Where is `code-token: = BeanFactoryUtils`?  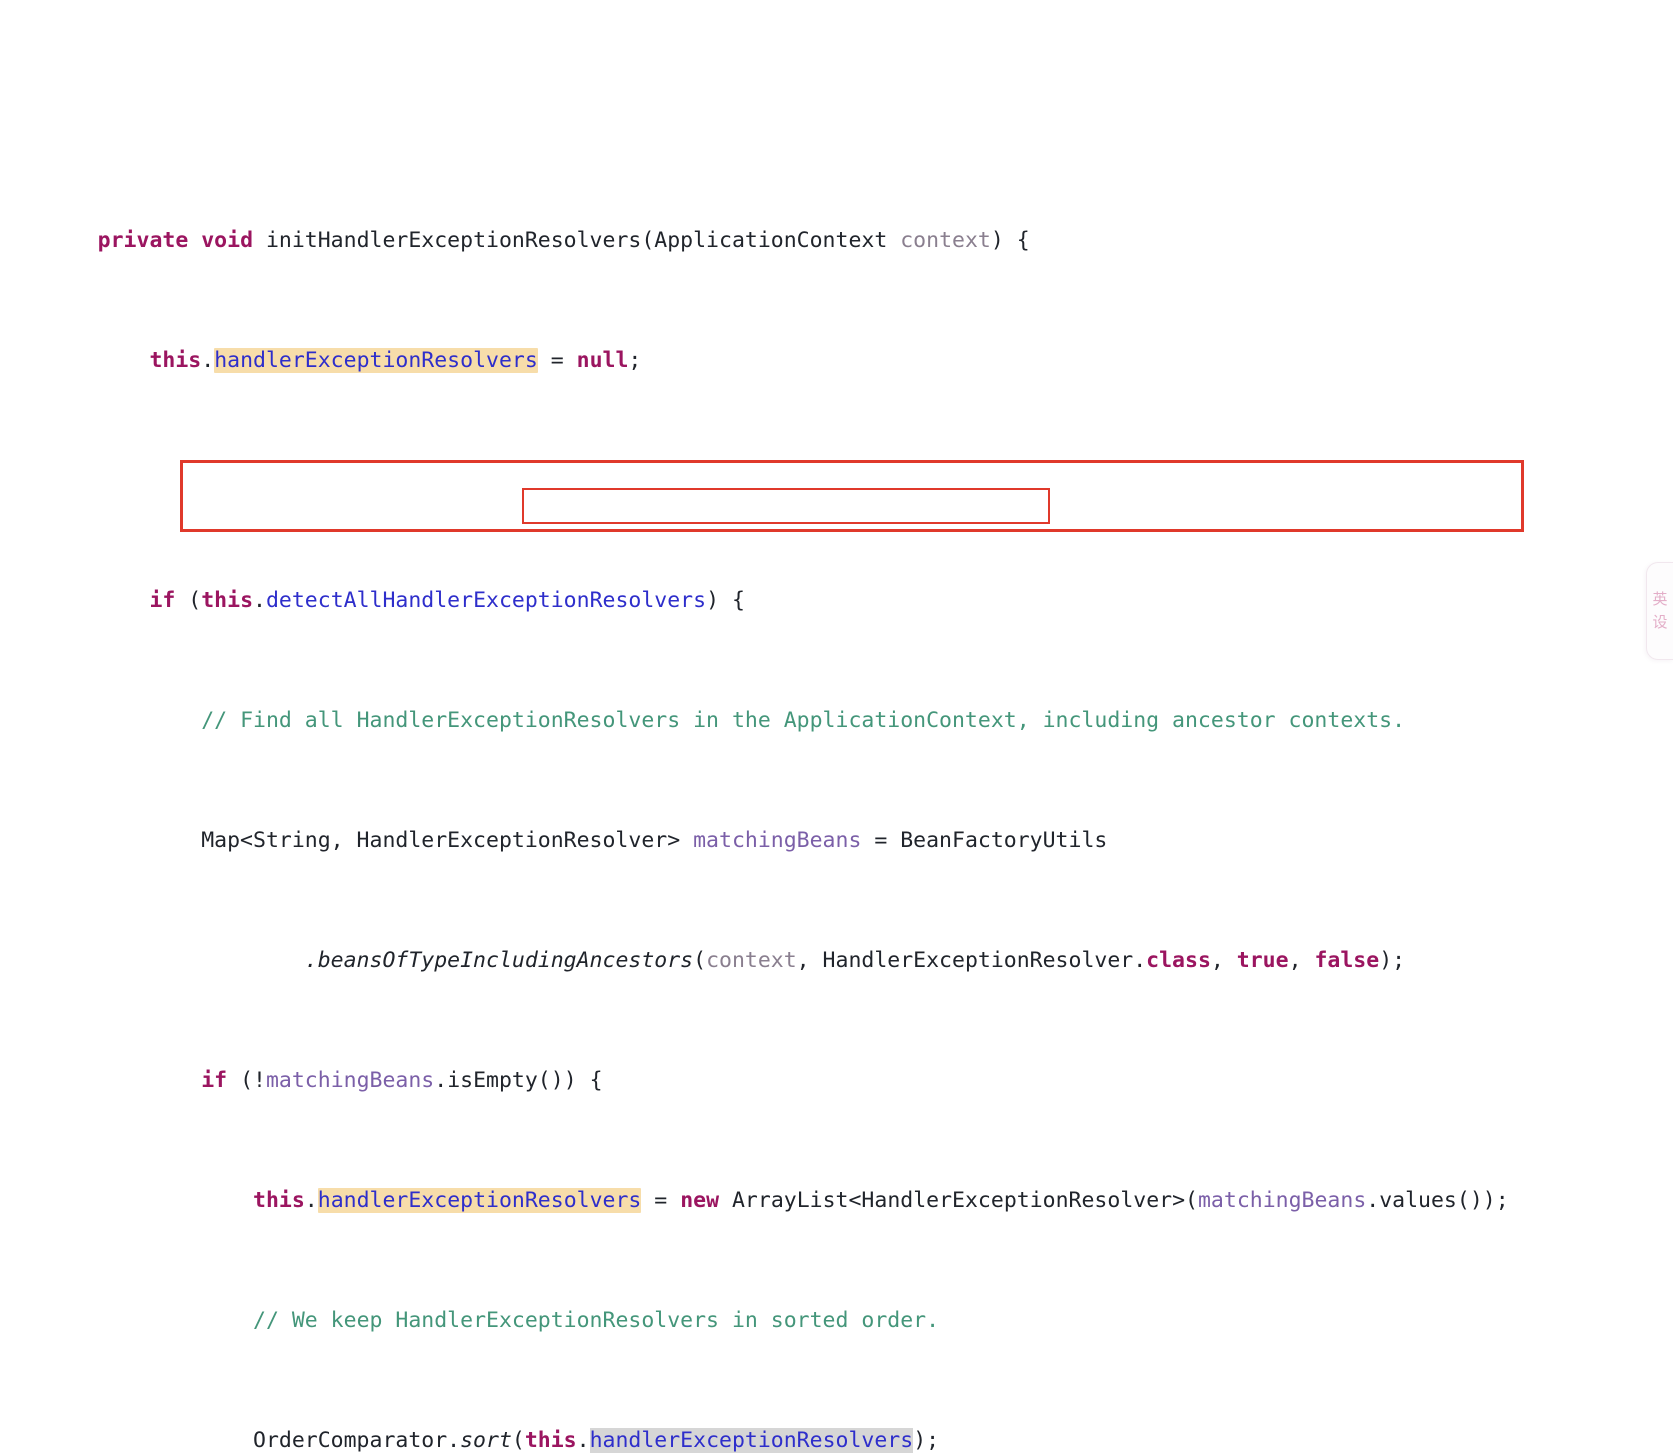
code-token: = BeanFactoryUtils is located at coordinates (984, 840).